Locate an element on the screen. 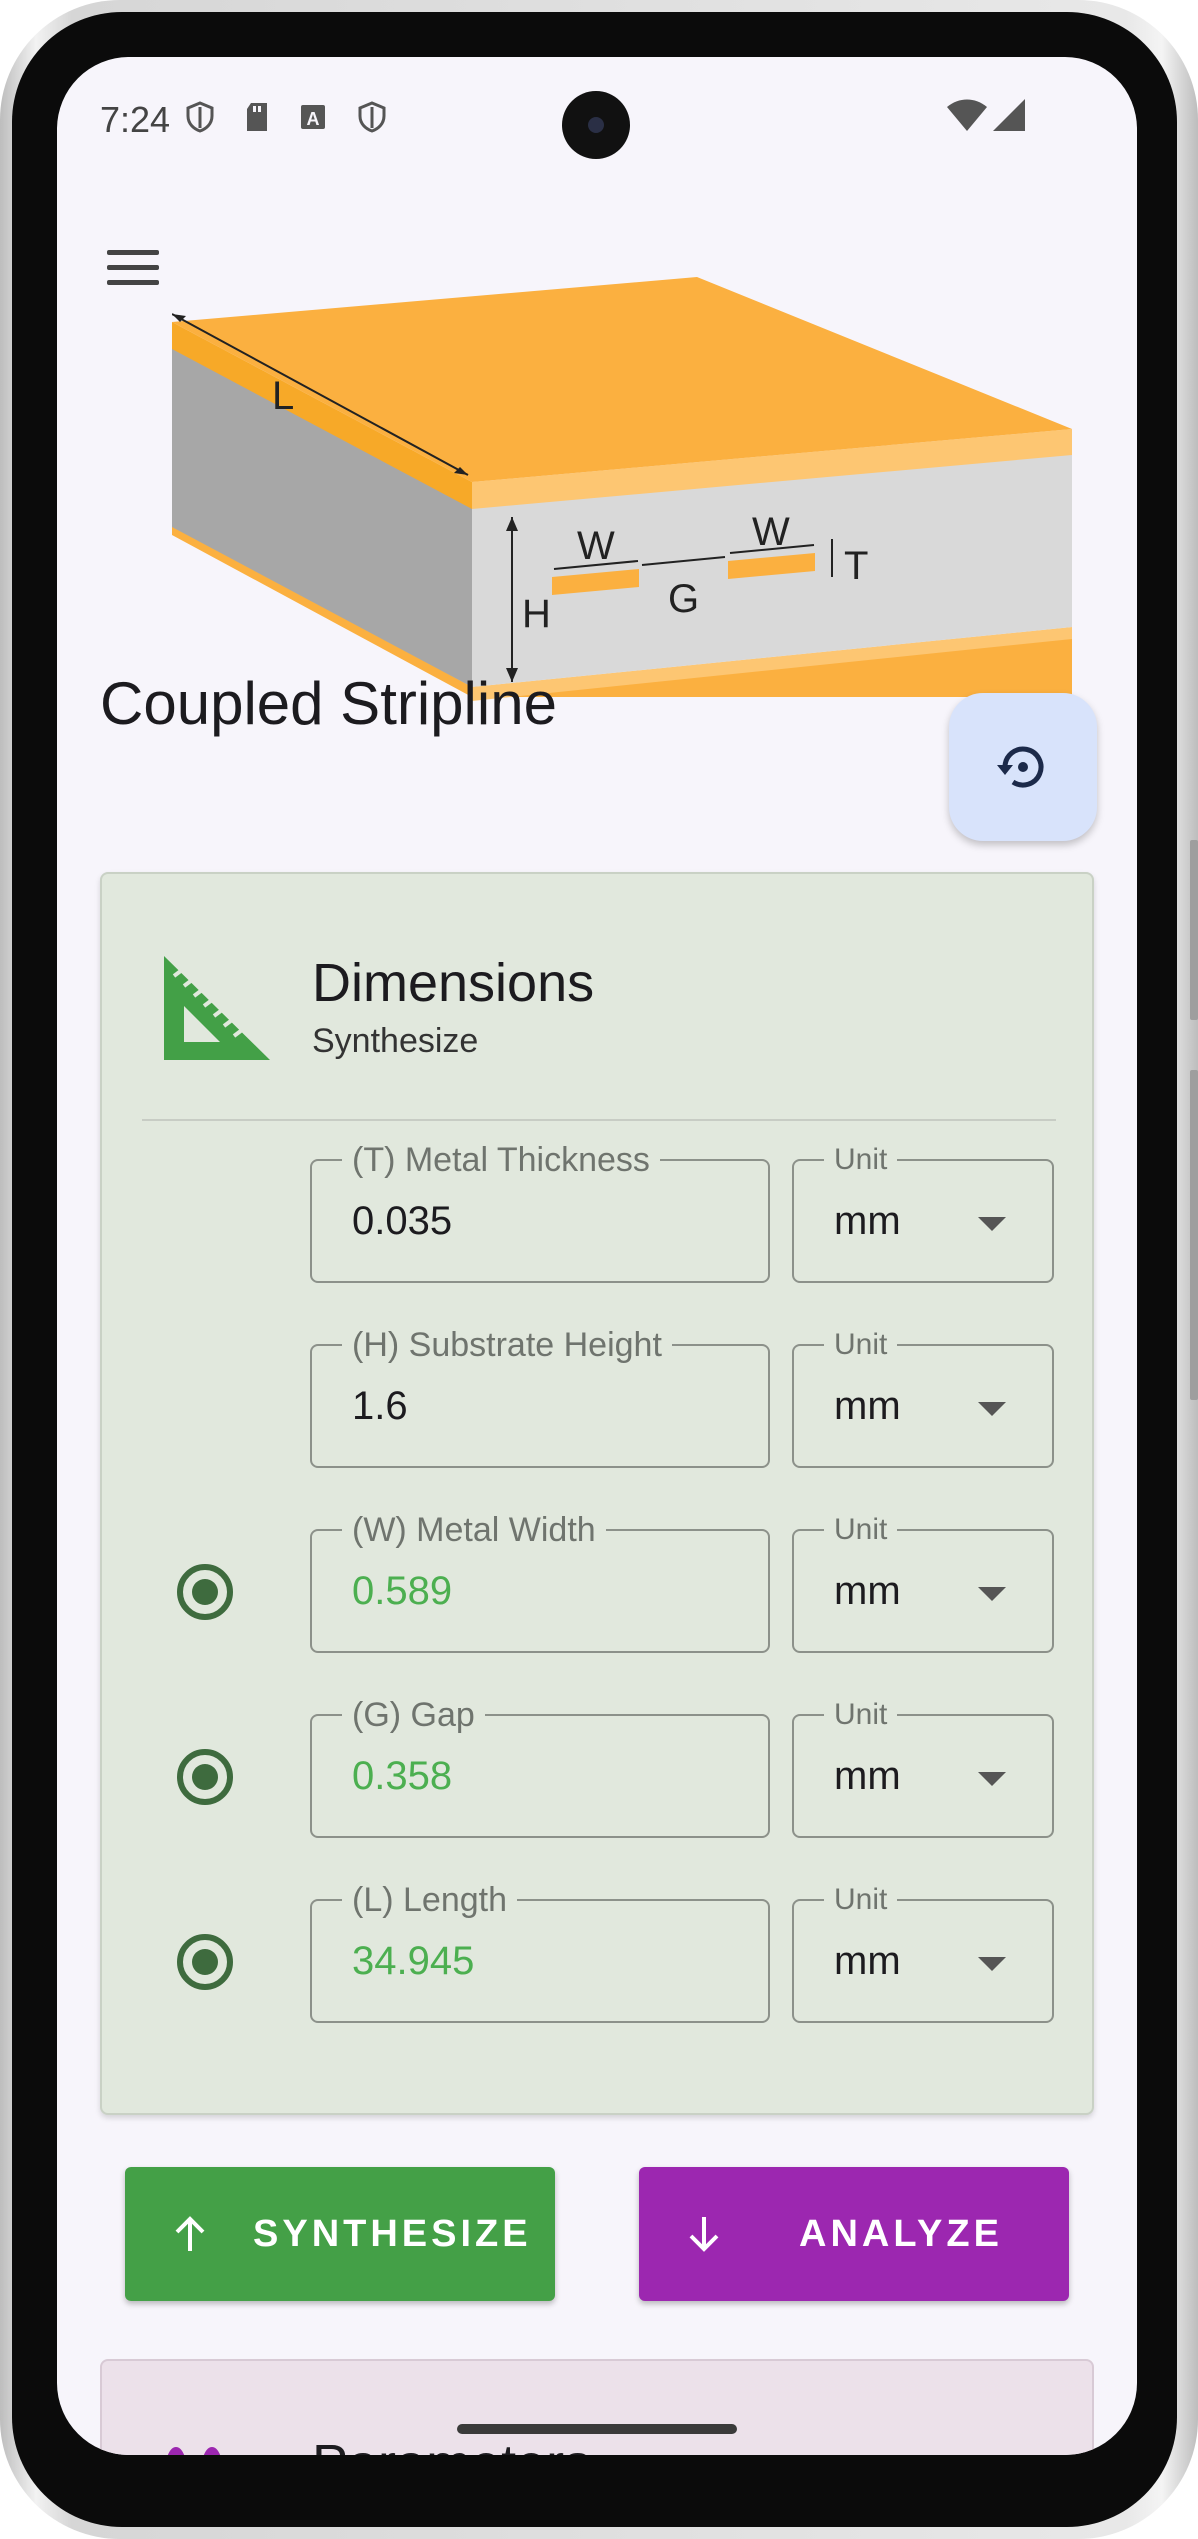 This screenshot has width=1198, height=2539. status-bar: 7:24 A is located at coordinates (597, 117).